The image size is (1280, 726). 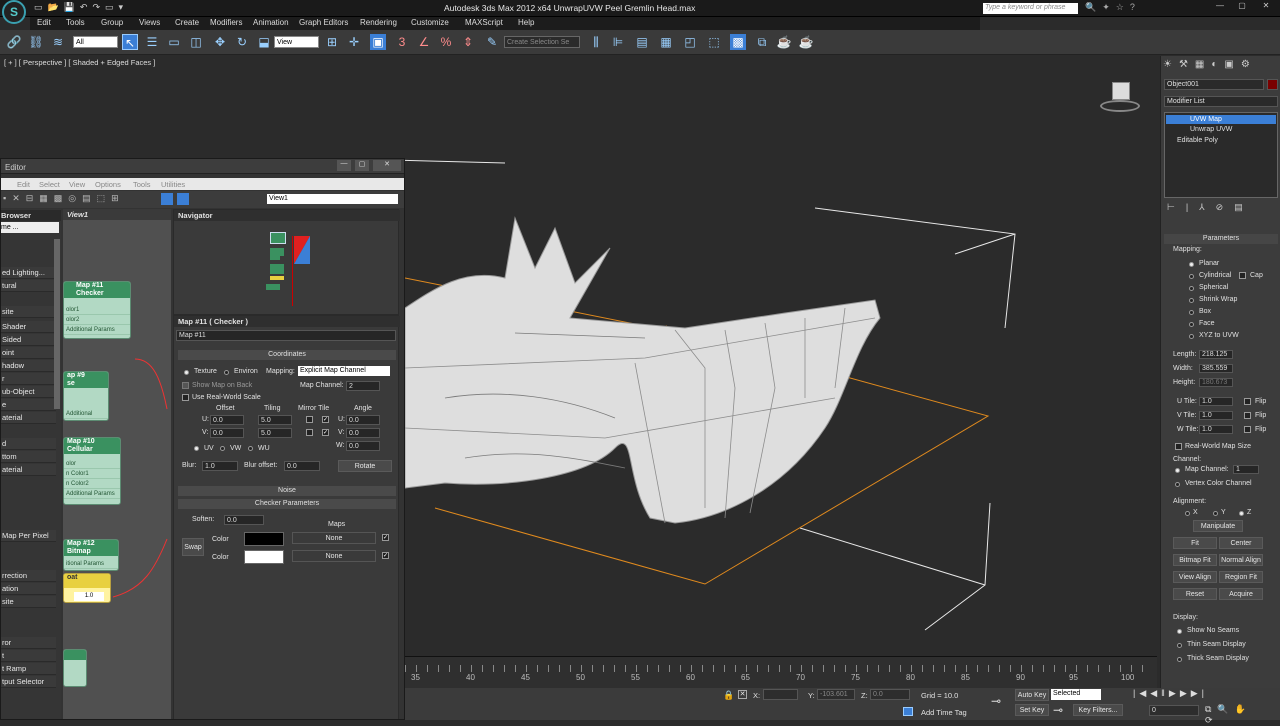 I want to click on reset-button: Reset, so click(x=1195, y=594).